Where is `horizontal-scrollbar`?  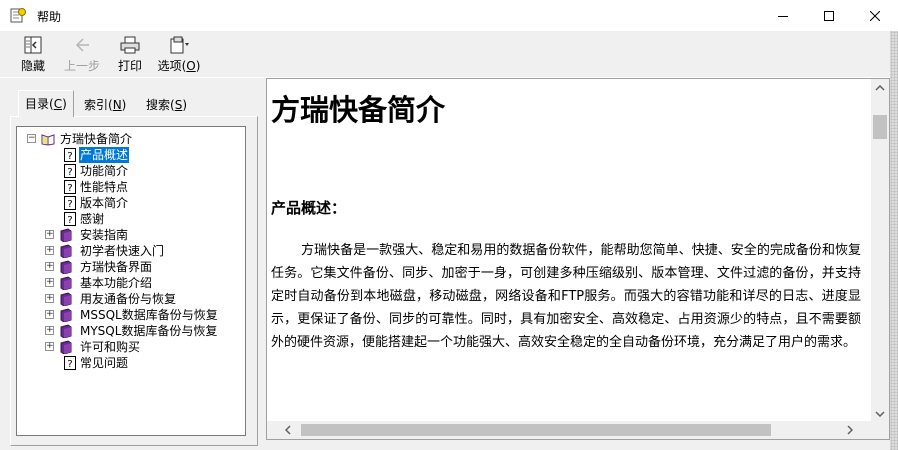 horizontal-scrollbar is located at coordinates (569, 430).